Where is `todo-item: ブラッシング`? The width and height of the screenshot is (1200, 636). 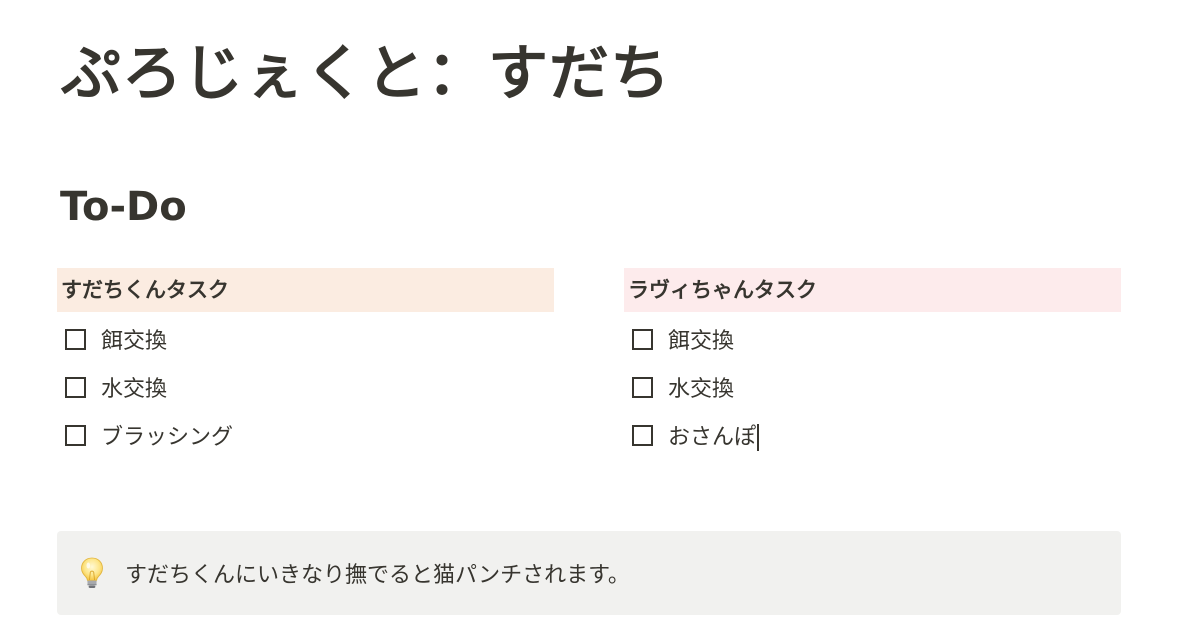 todo-item: ブラッシング is located at coordinates (305, 435).